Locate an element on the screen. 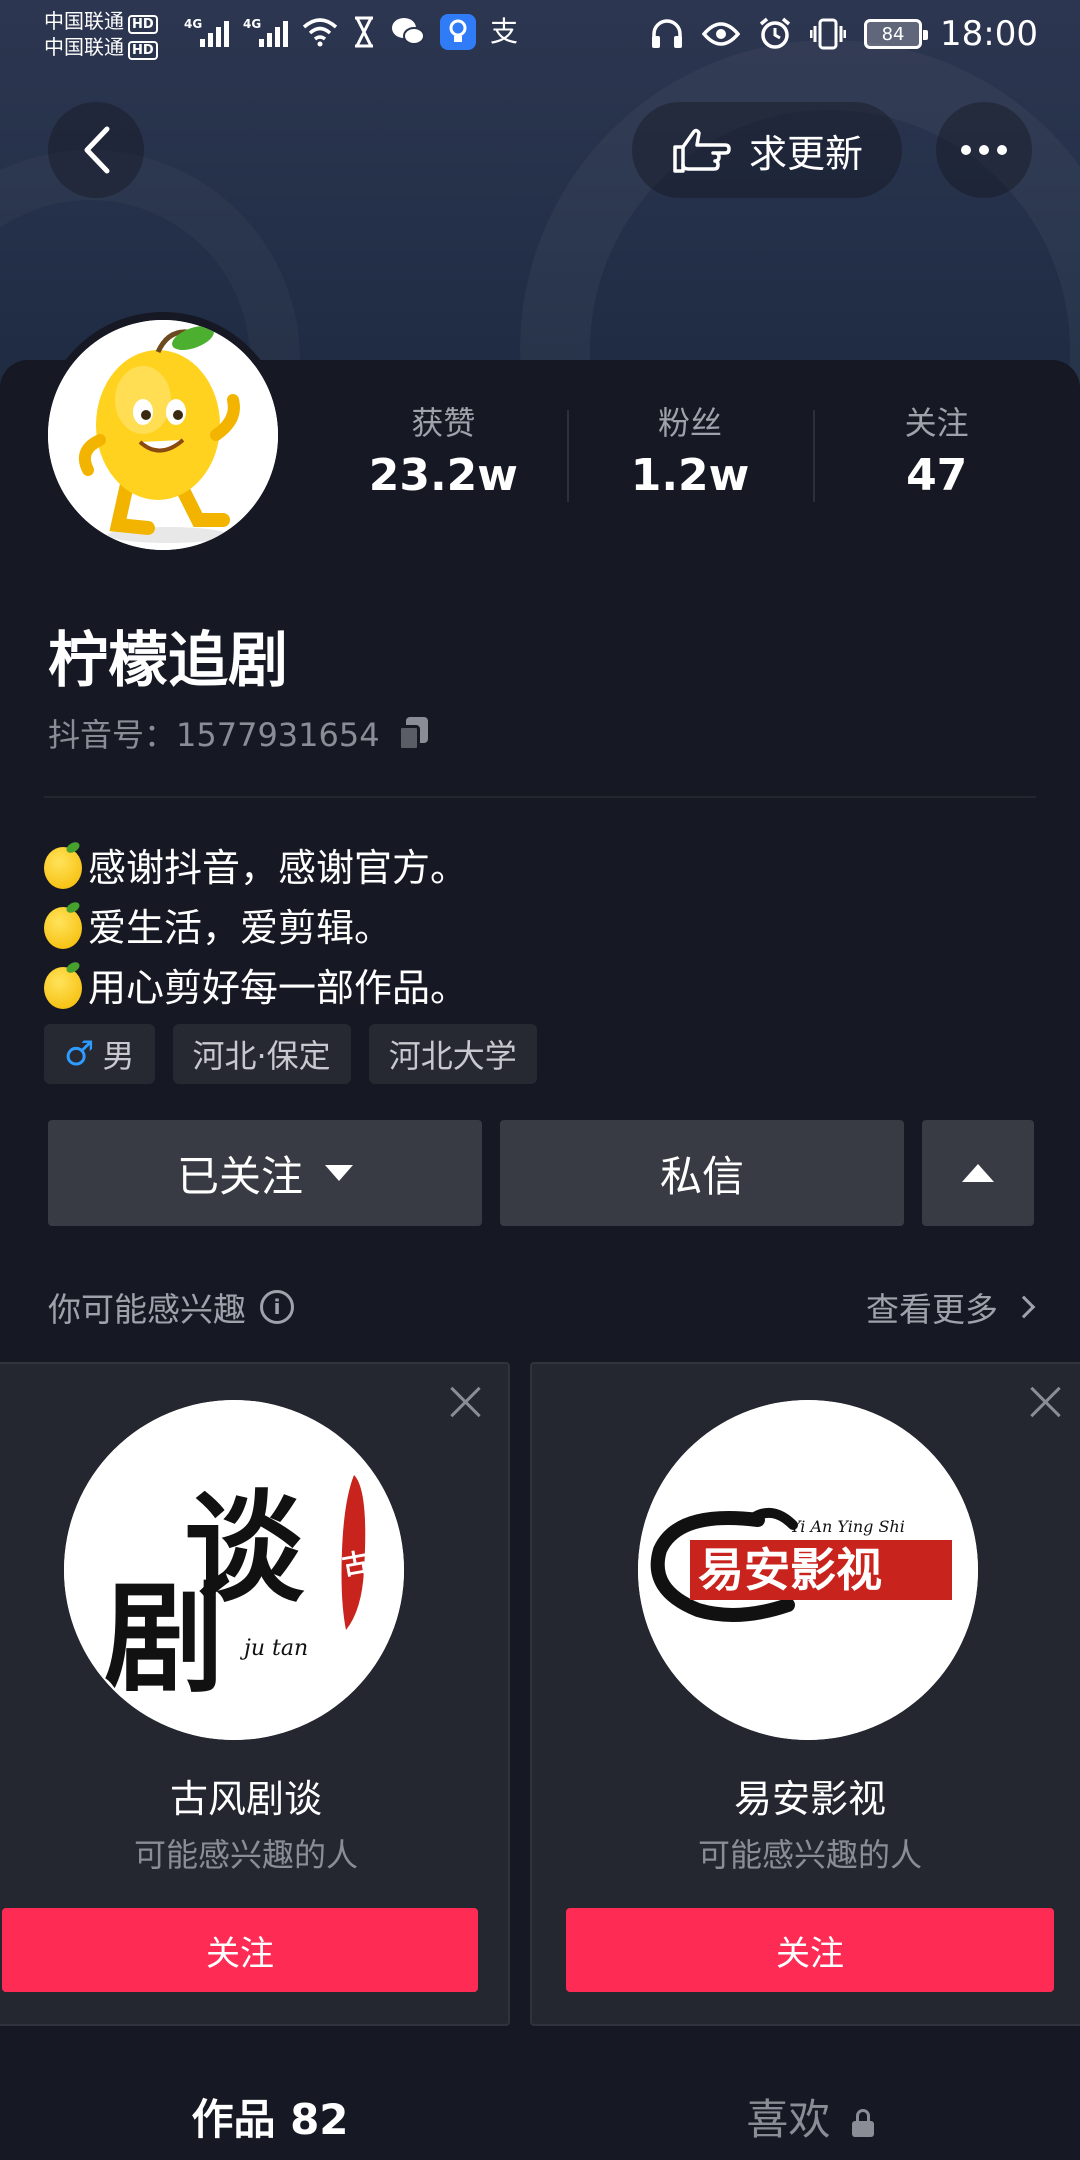 This screenshot has width=1080, height=2160. followed-label: 已关注 is located at coordinates (239, 1176).